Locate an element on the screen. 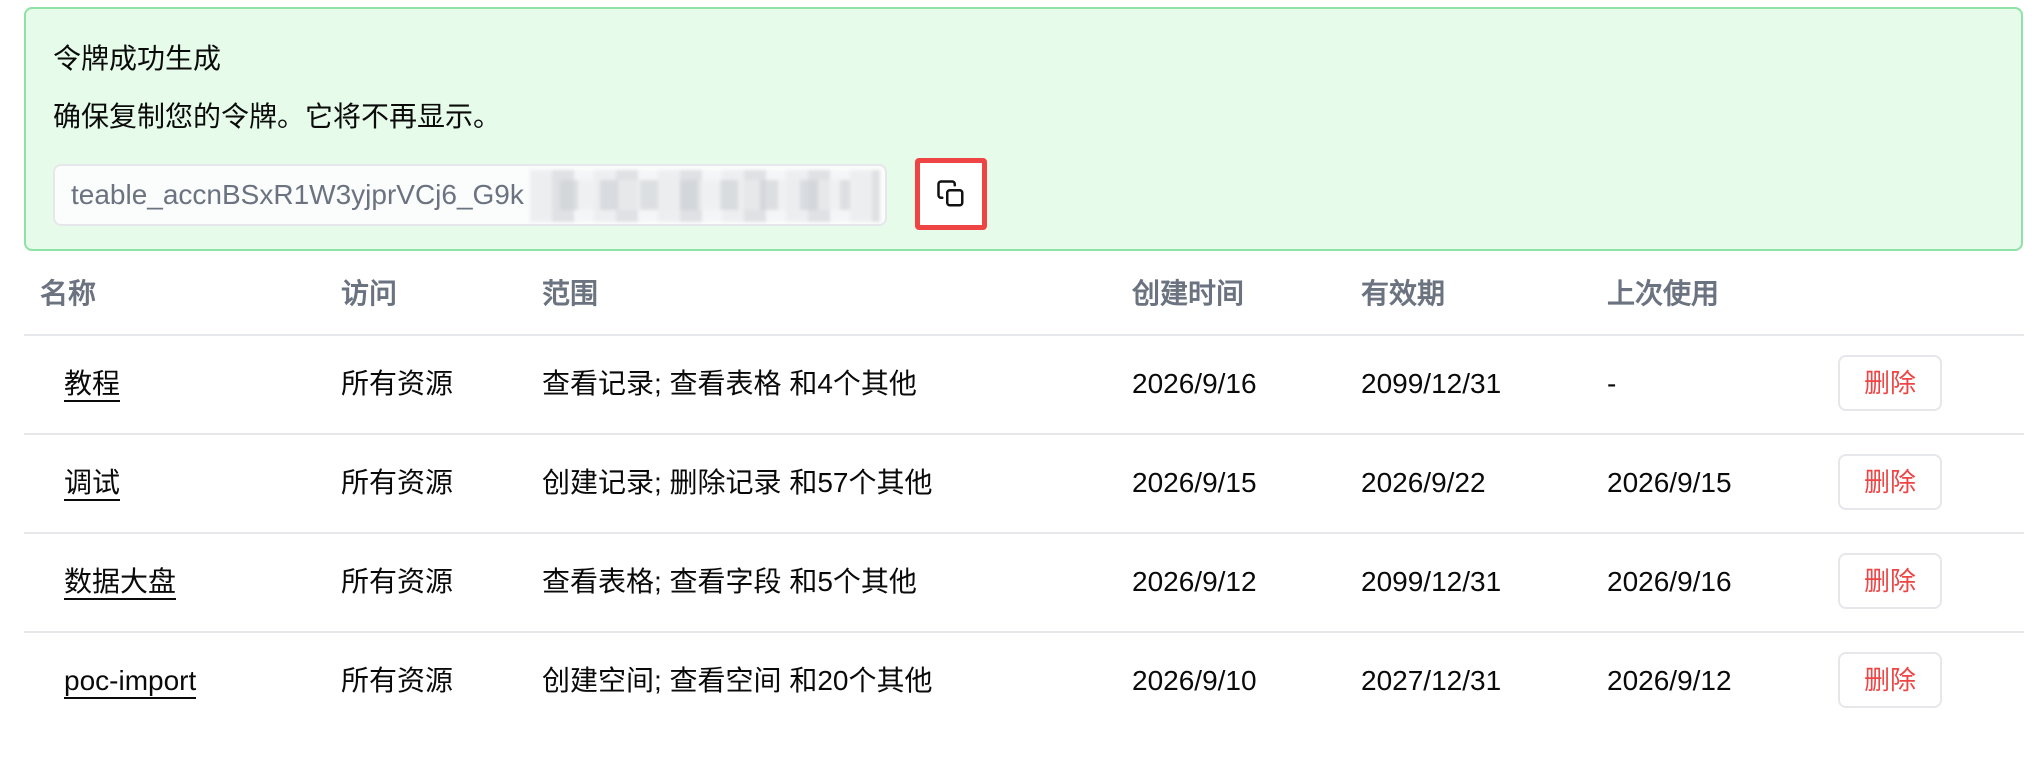 The image size is (2042, 768). token-name-cell: 数据大盘 is located at coordinates (120, 582).